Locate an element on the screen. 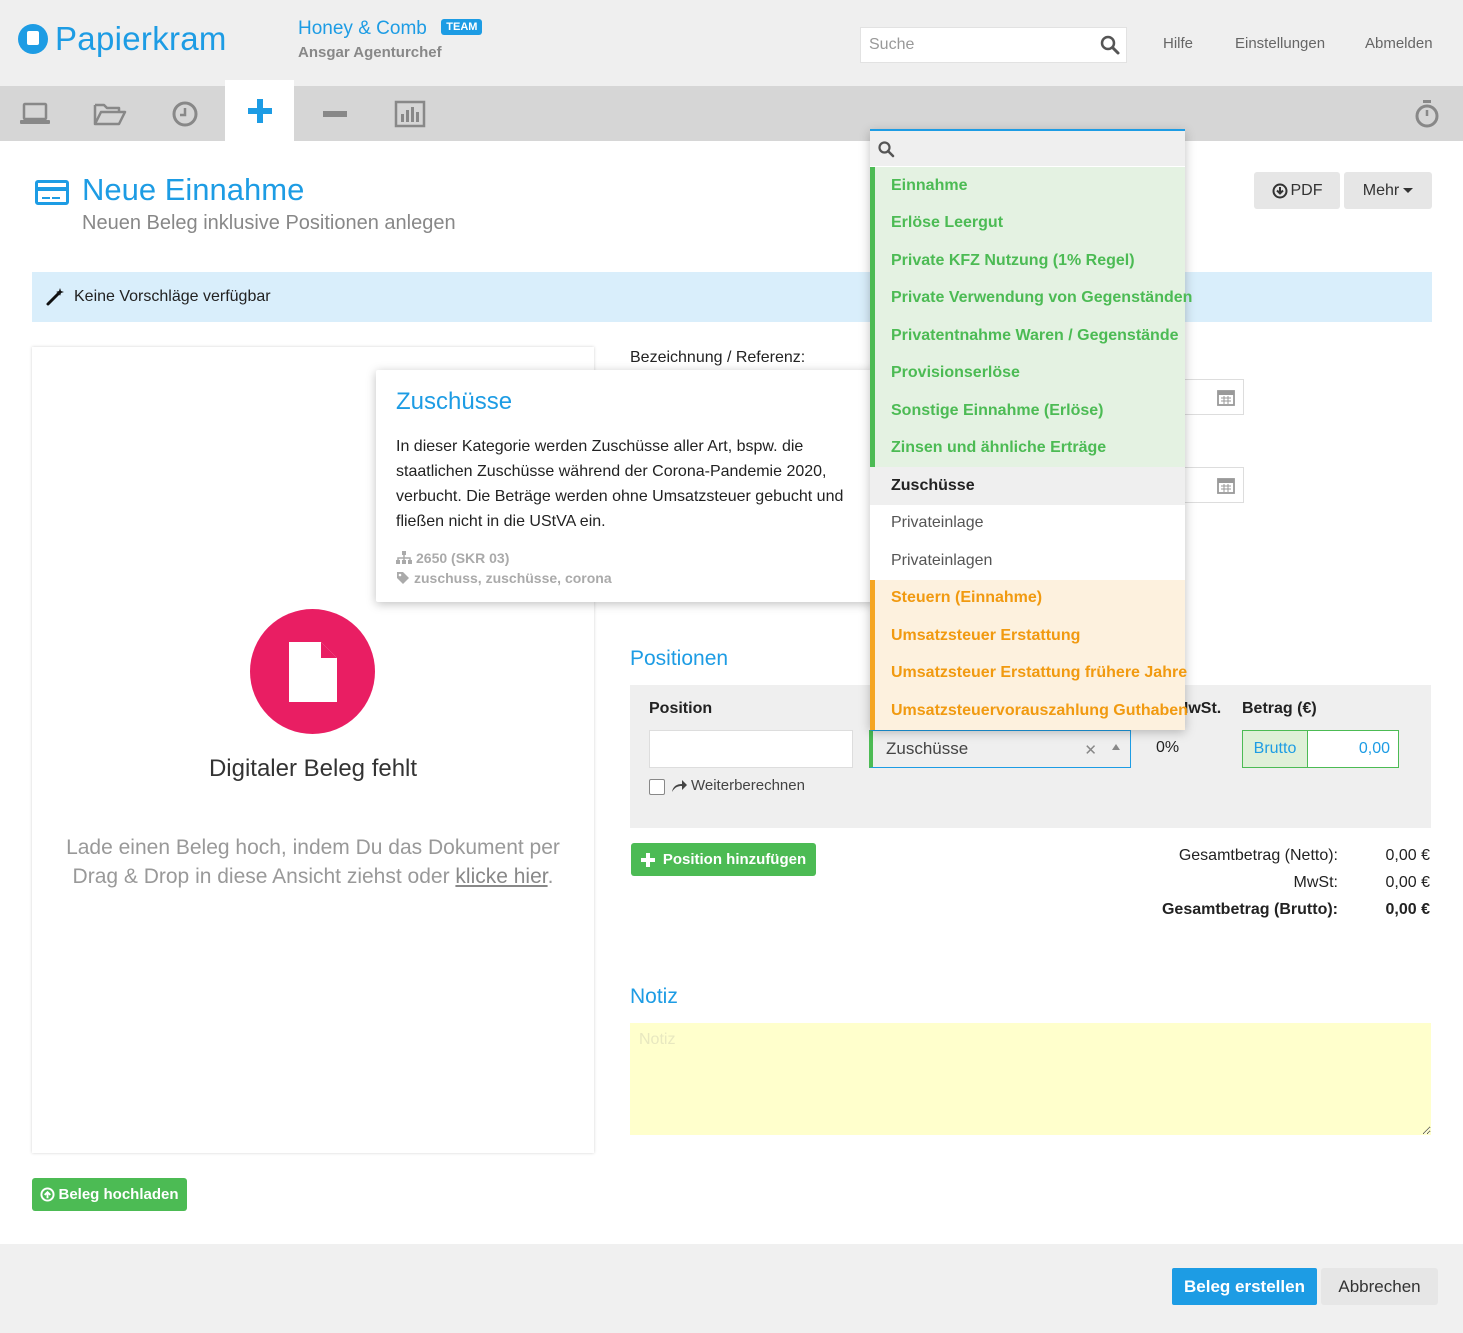 This screenshot has width=1463, height=1333. amount-input-group: Brutto 0,00 is located at coordinates (1320, 749).